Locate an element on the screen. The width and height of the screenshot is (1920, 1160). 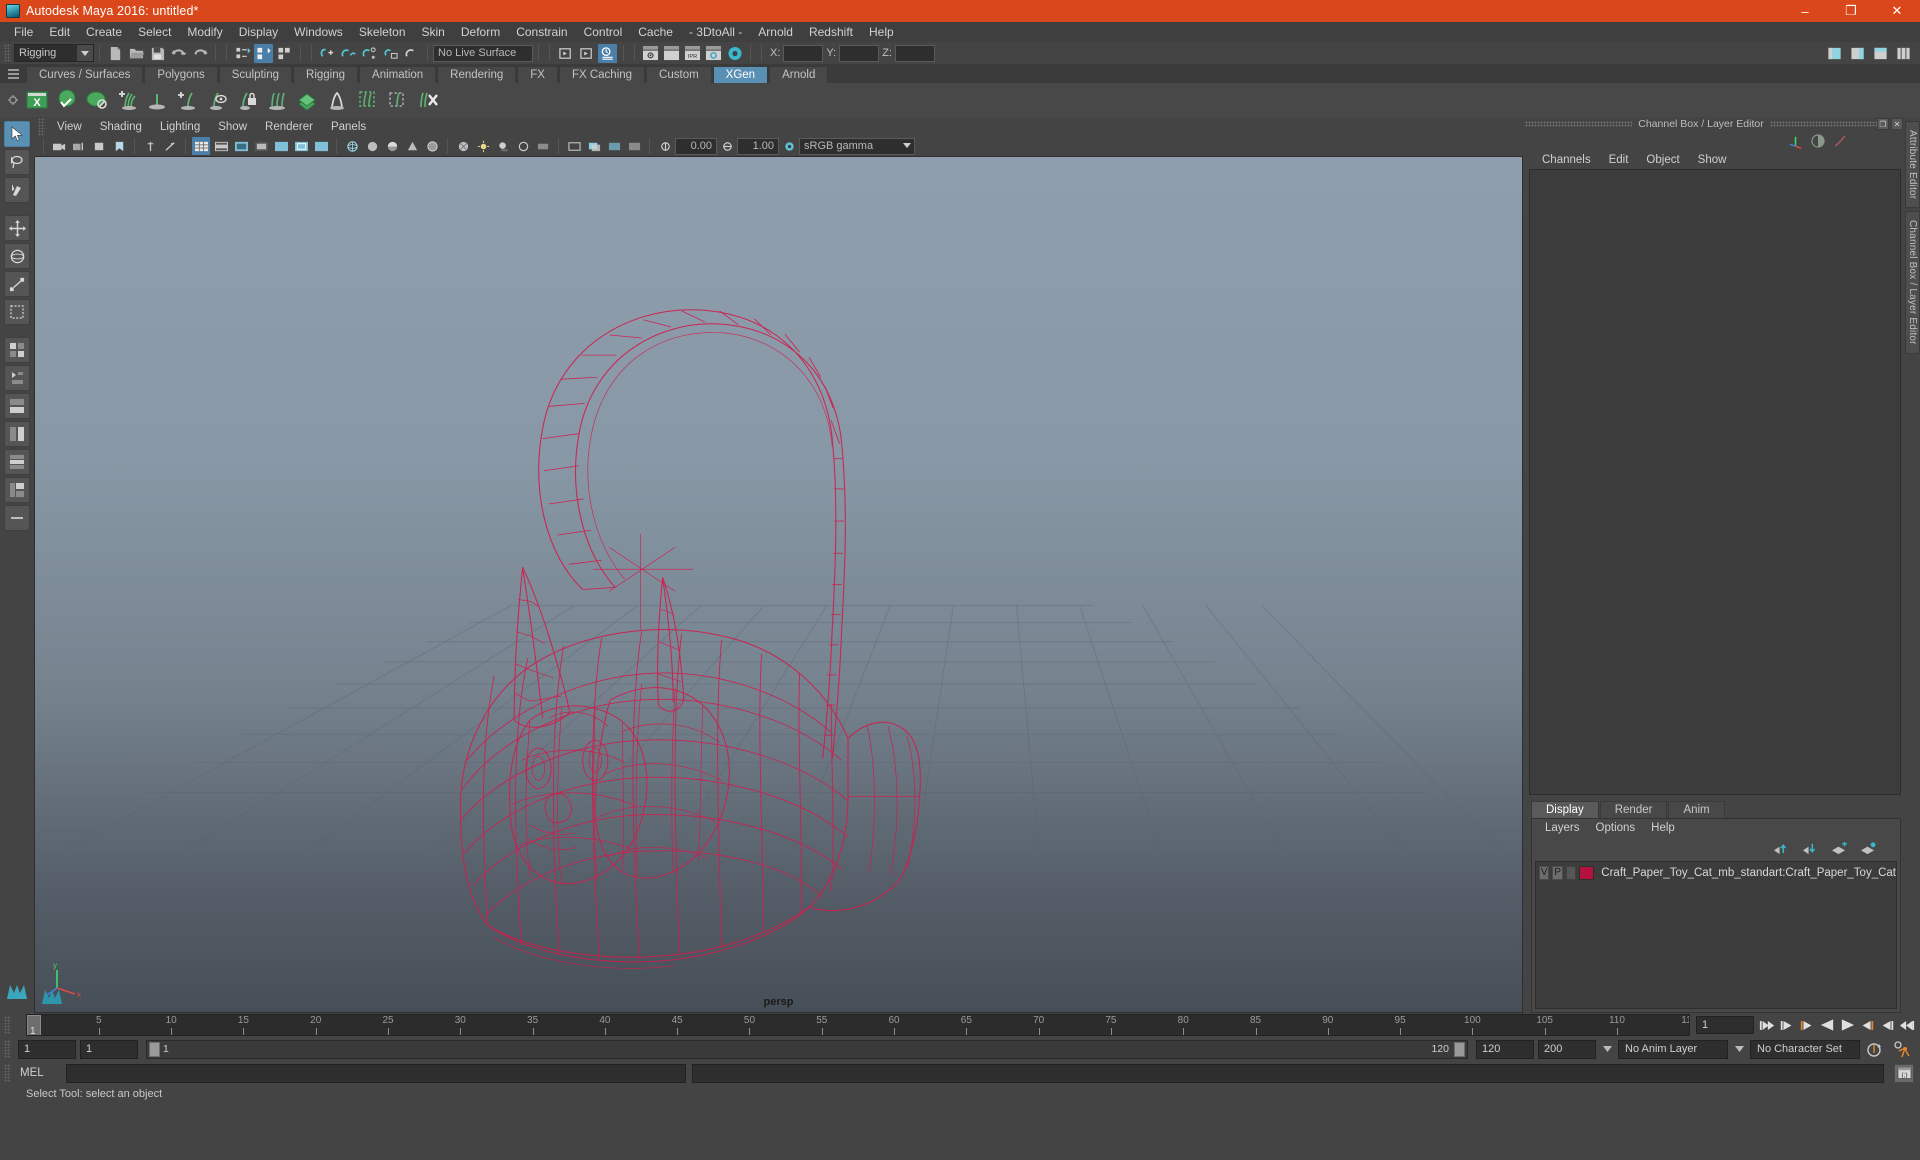
gamma-icon is located at coordinates (727, 146).